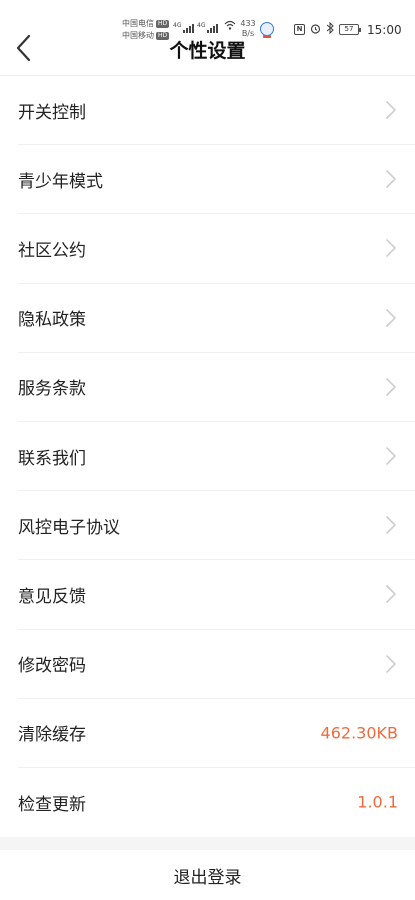  I want to click on network-speed-unit: B/s, so click(248, 33).